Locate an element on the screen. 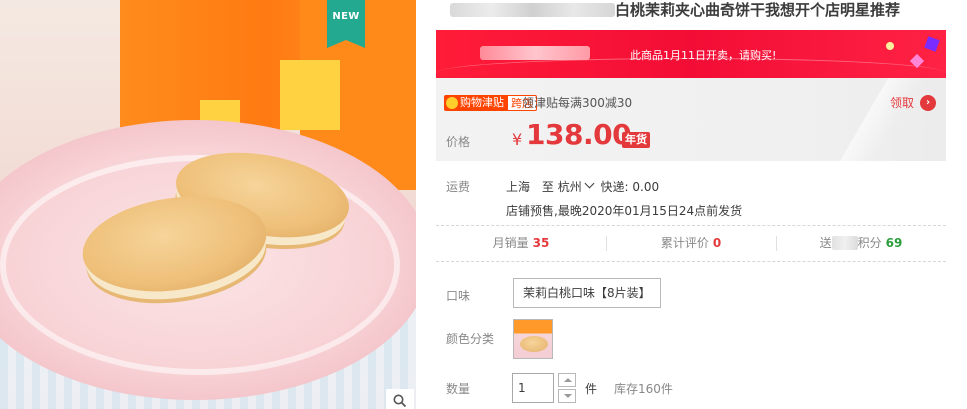  quantity-unit: 件 is located at coordinates (591, 389).